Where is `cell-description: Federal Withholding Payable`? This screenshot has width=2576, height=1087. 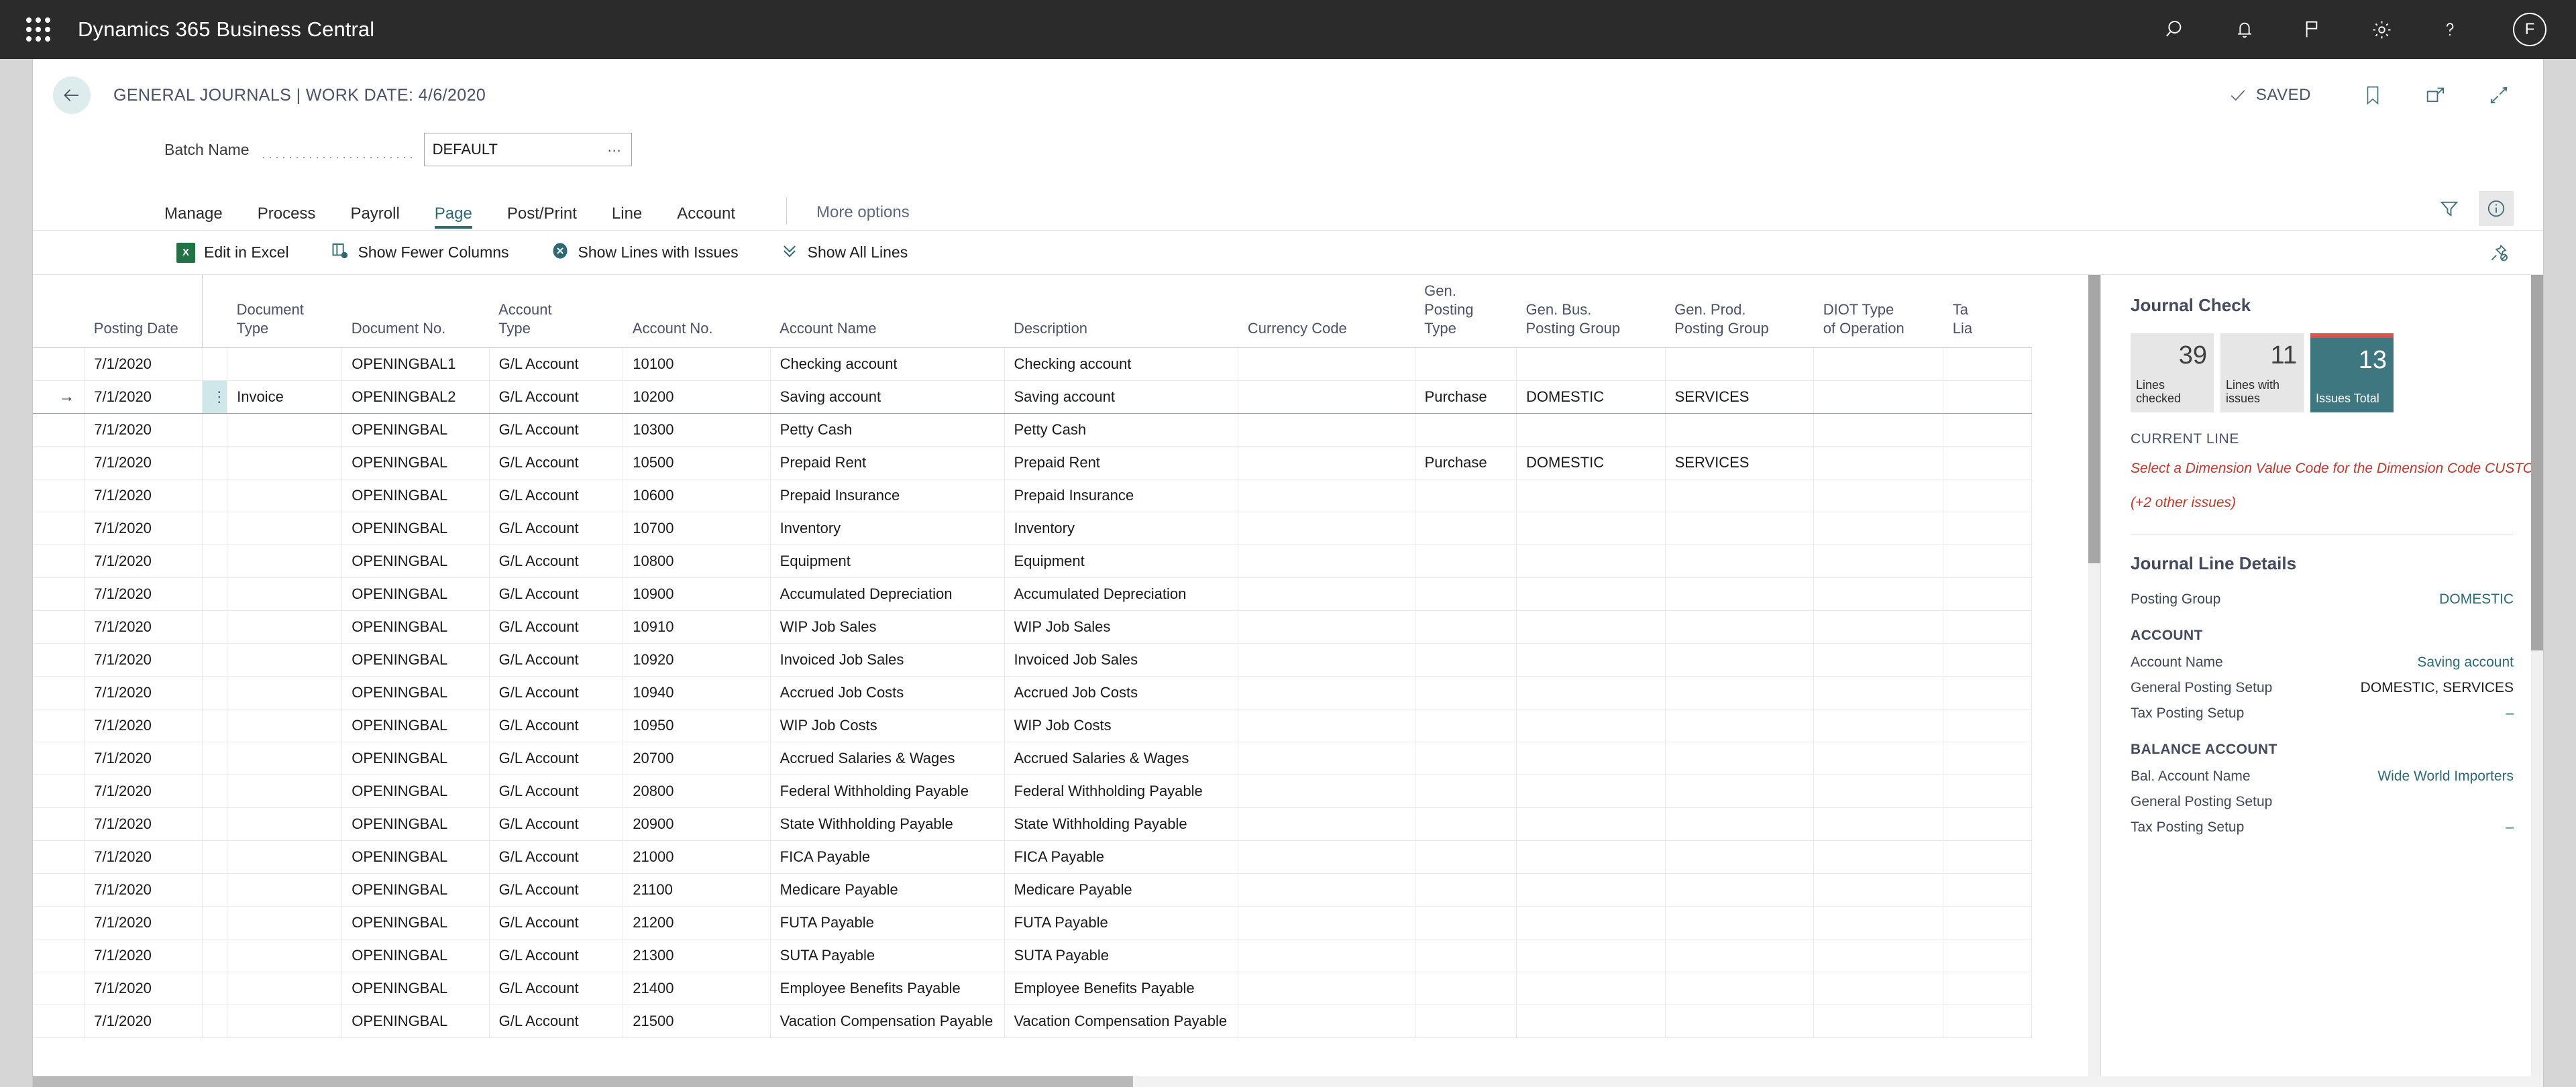
cell-description: Federal Withholding Payable is located at coordinates (1121, 792).